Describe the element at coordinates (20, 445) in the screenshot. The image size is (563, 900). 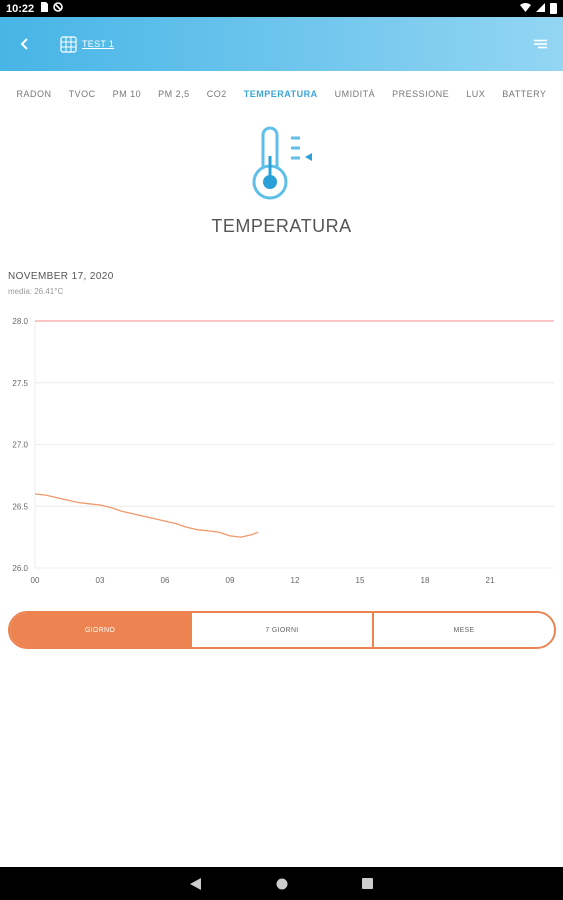
I see `y-tick-label: 27.0` at that location.